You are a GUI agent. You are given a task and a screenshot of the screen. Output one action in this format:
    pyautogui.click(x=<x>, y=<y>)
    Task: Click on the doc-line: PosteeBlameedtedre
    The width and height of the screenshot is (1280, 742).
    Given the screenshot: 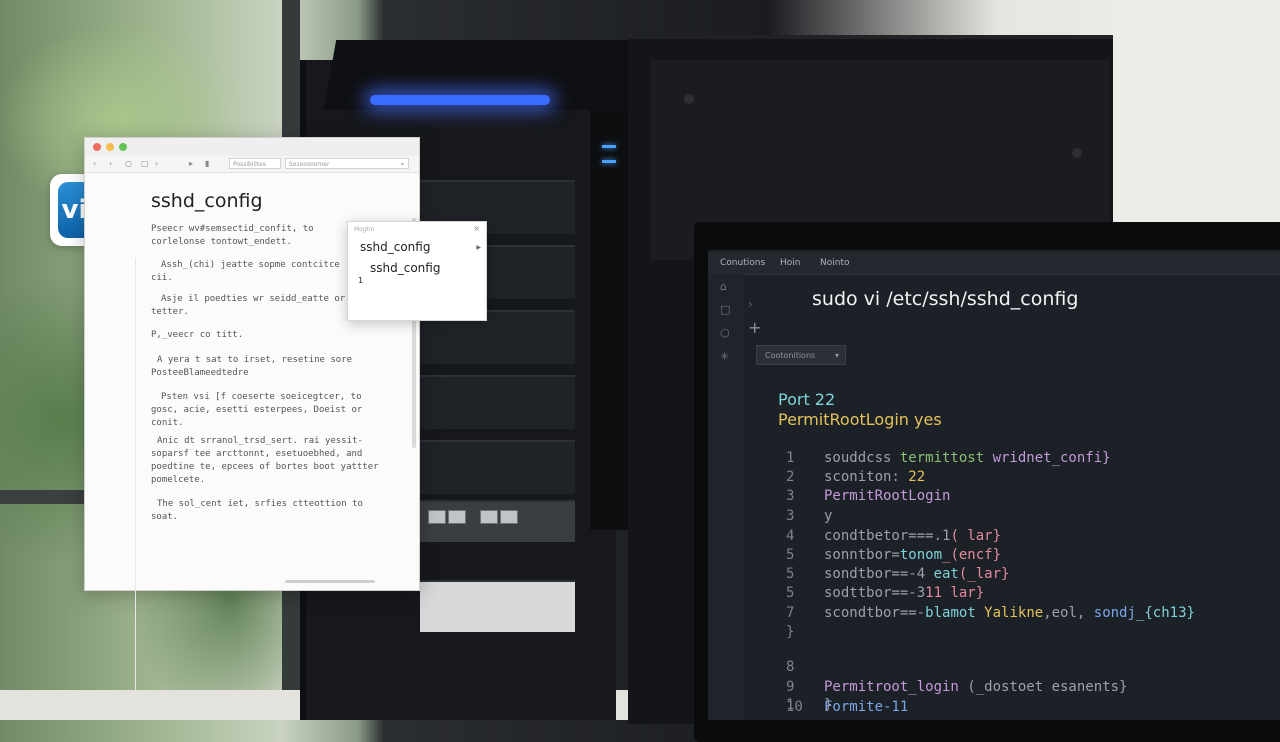 What is the action you would take?
    pyautogui.click(x=200, y=373)
    